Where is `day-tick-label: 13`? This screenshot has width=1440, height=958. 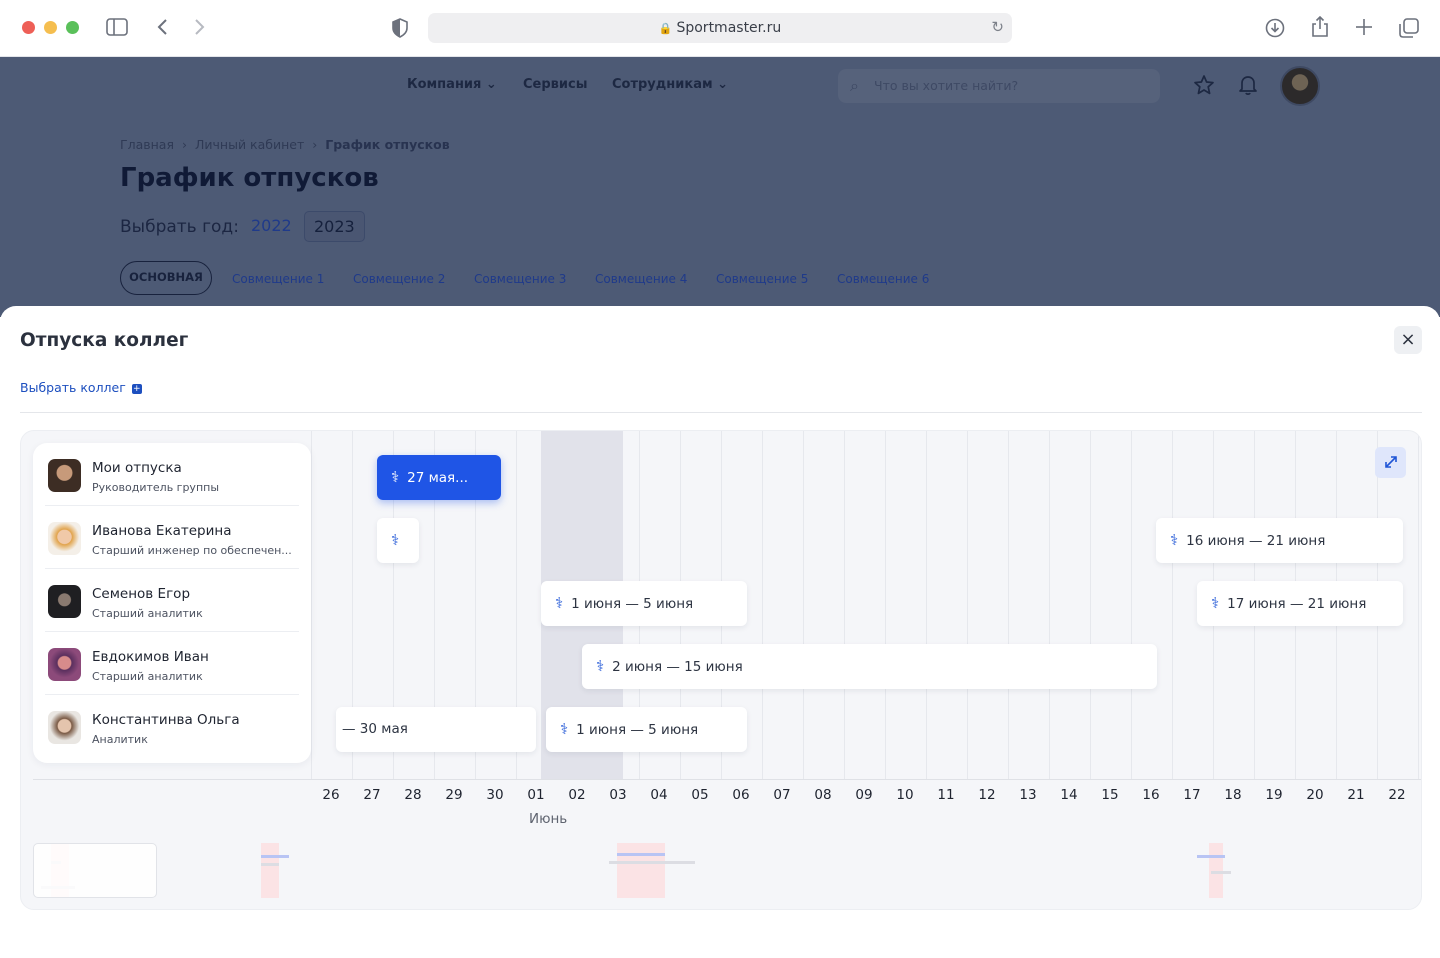 day-tick-label: 13 is located at coordinates (1028, 795).